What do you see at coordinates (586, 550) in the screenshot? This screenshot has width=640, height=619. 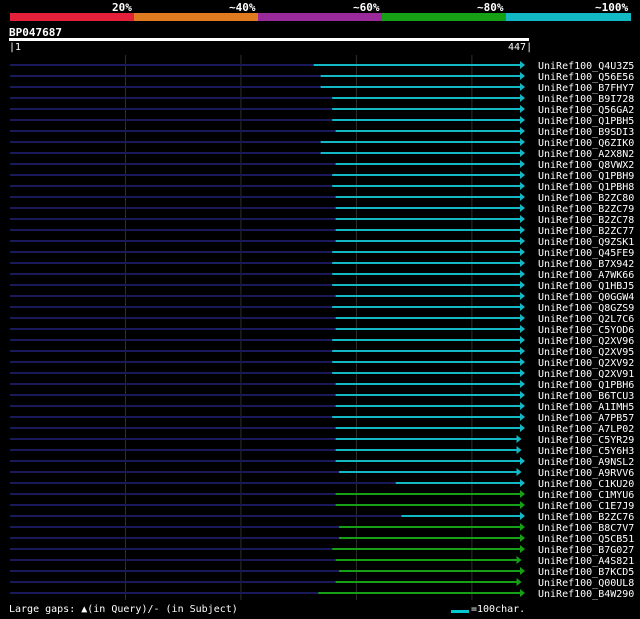 I see `hit-label: UniRef100_B7G027` at bounding box center [586, 550].